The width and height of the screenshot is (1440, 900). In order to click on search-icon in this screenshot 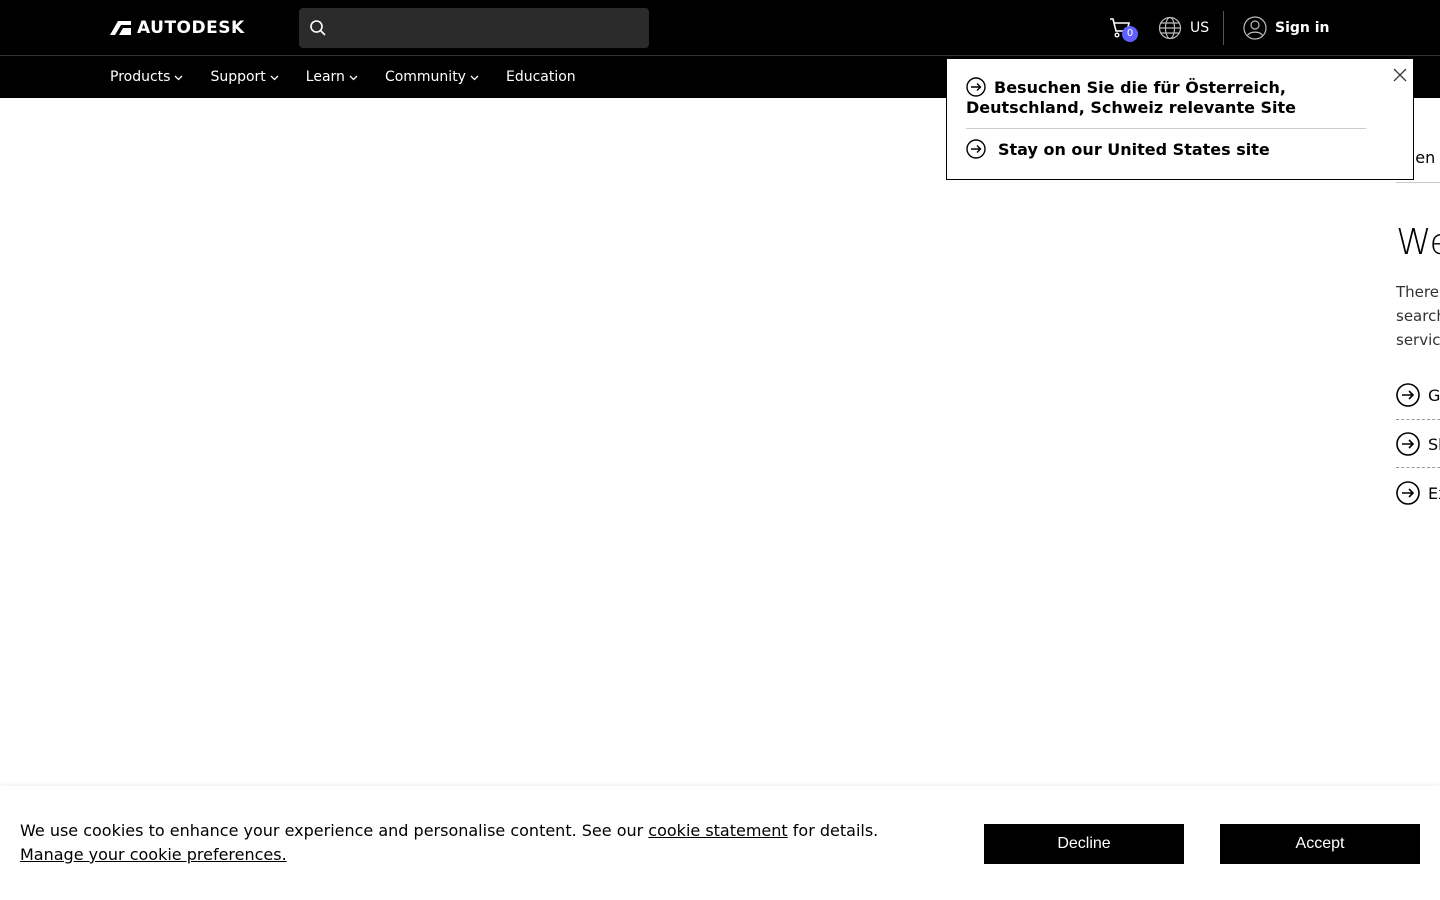, I will do `click(318, 28)`.